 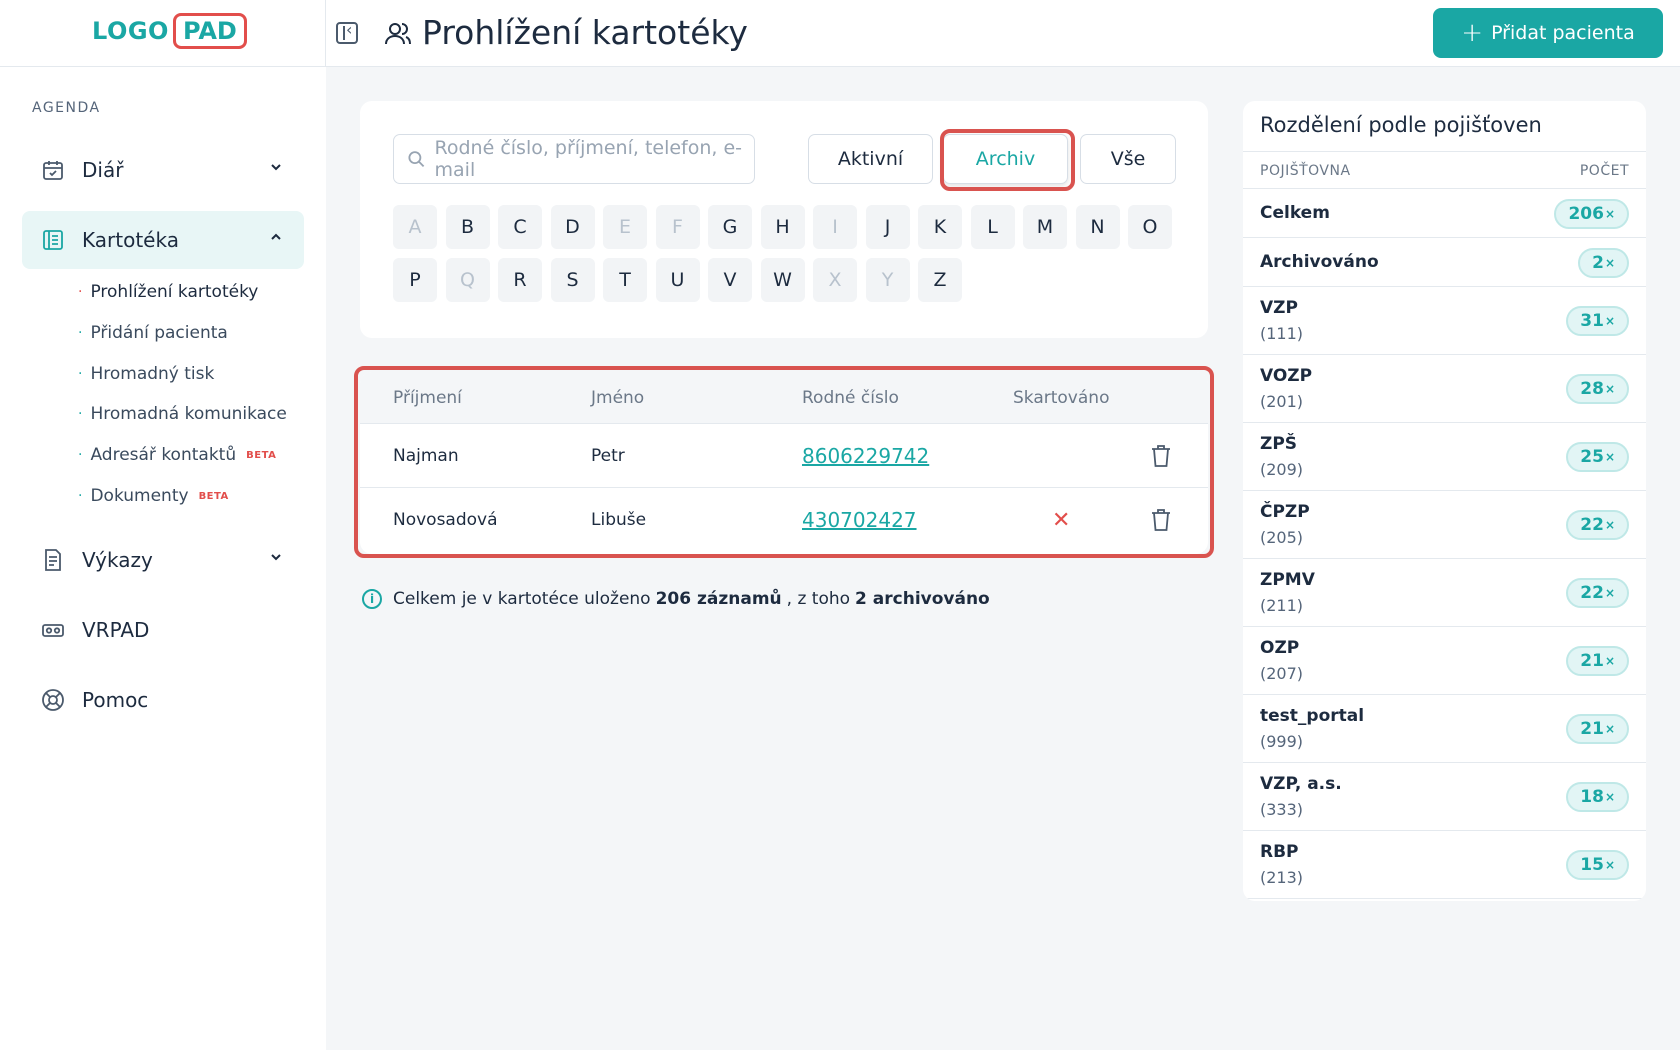 What do you see at coordinates (115, 700) in the screenshot?
I see `sidebar-item-label: Pomoc` at bounding box center [115, 700].